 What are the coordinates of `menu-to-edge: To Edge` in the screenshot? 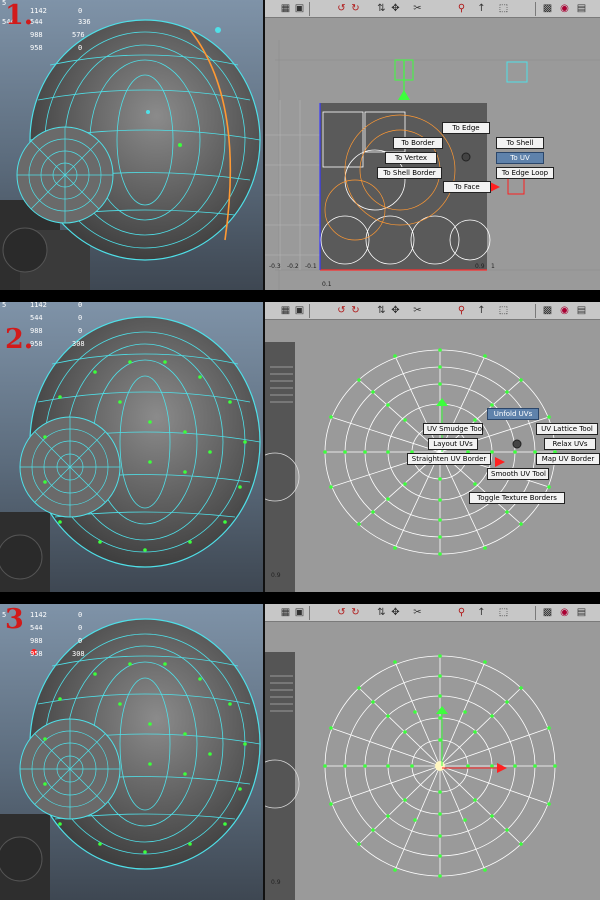 It's located at (466, 128).